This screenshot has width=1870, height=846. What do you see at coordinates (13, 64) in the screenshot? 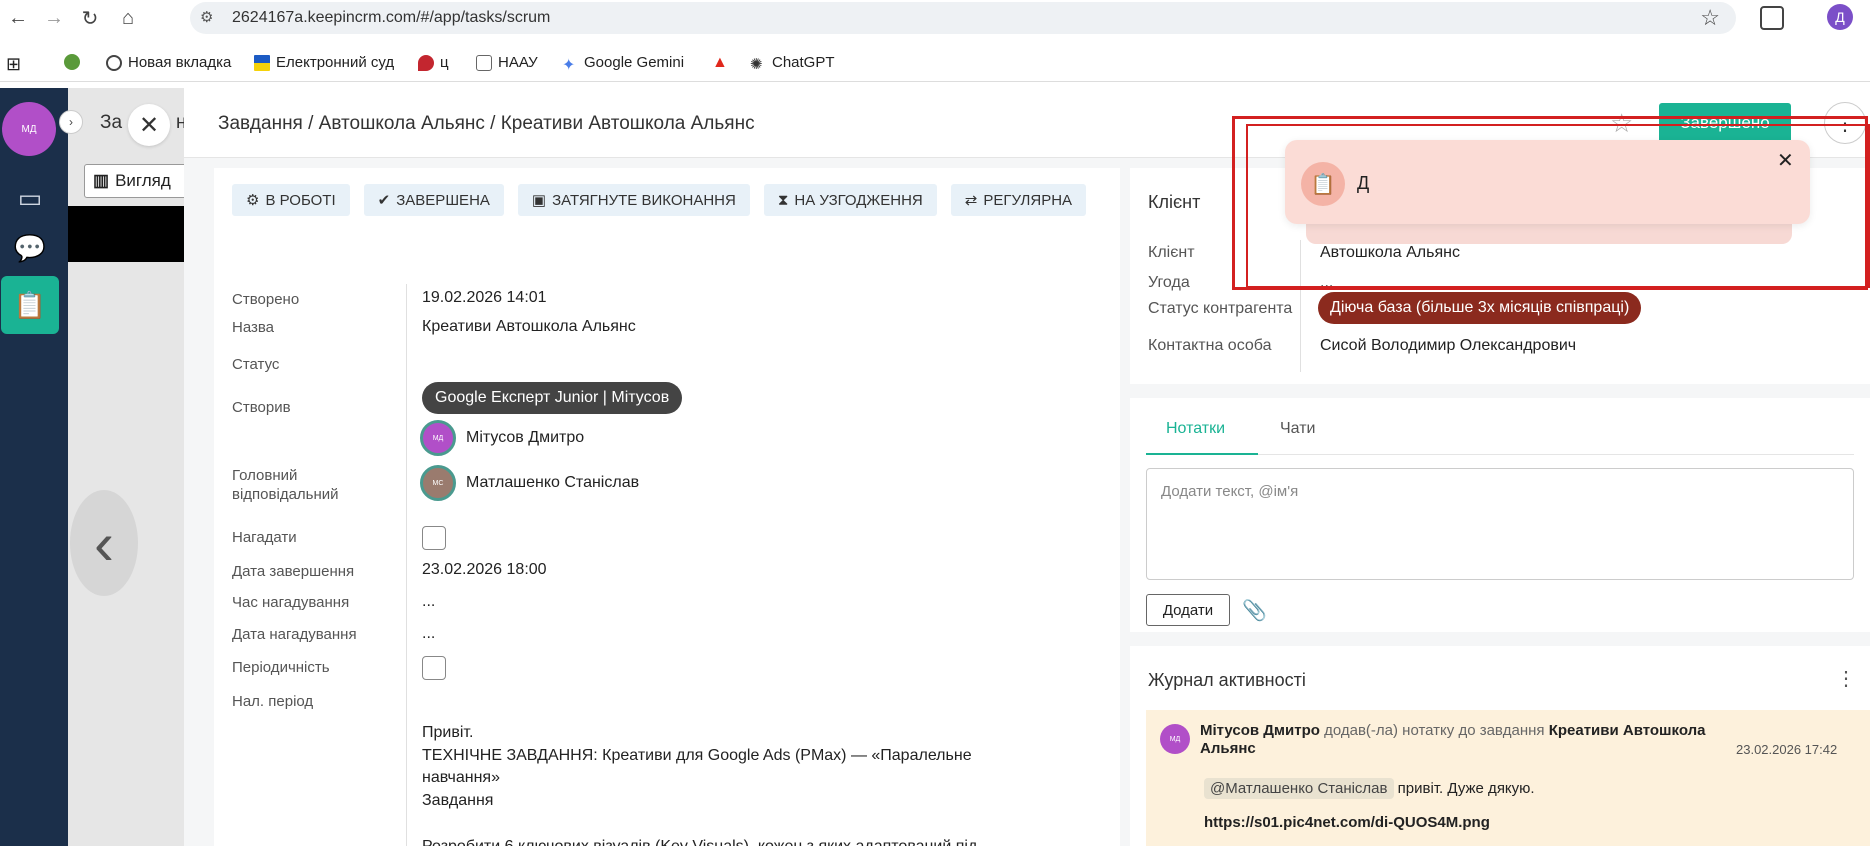
I see `apps-grid-icon: ⊞` at bounding box center [13, 64].